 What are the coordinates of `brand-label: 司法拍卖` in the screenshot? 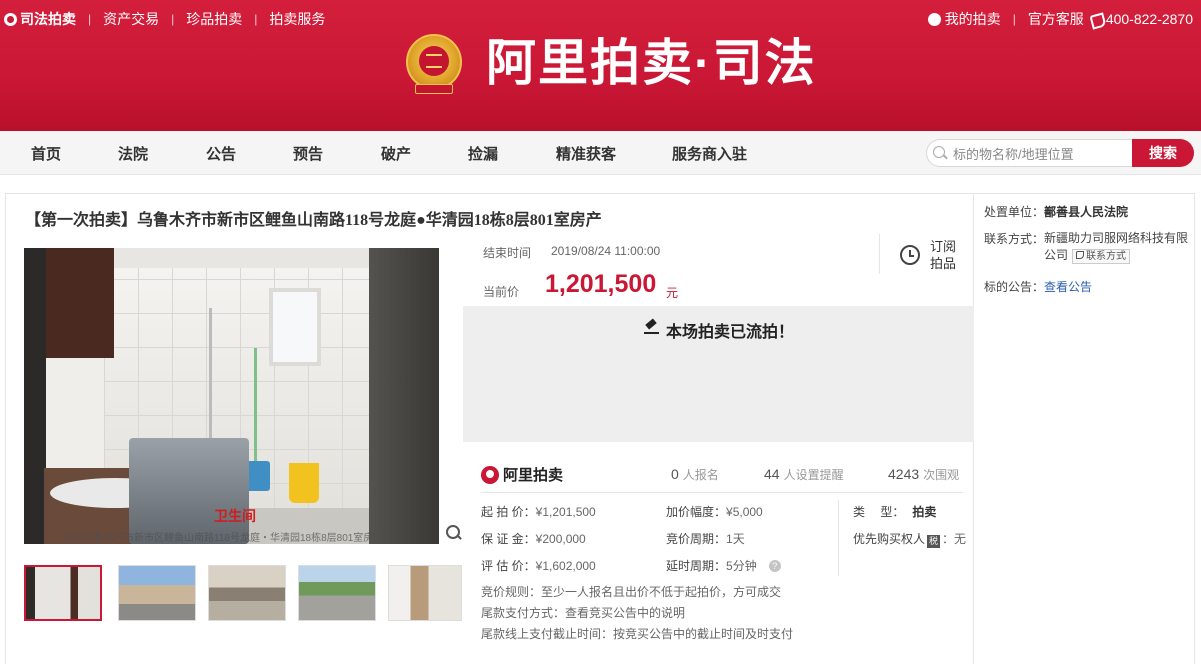 It's located at (48, 19).